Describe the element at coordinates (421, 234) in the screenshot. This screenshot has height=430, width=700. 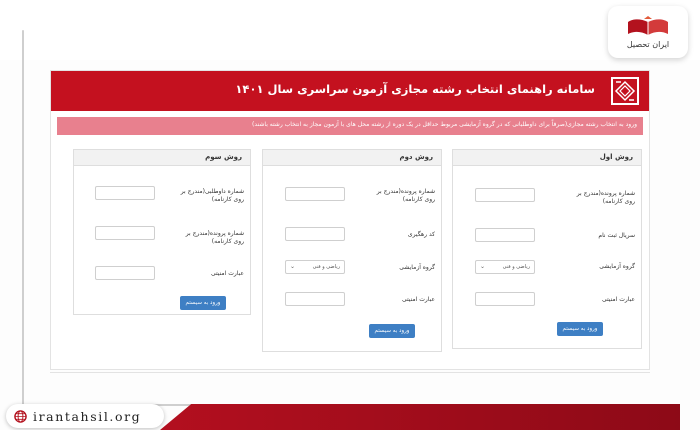
I see `field-label: کد رهگیری` at that location.